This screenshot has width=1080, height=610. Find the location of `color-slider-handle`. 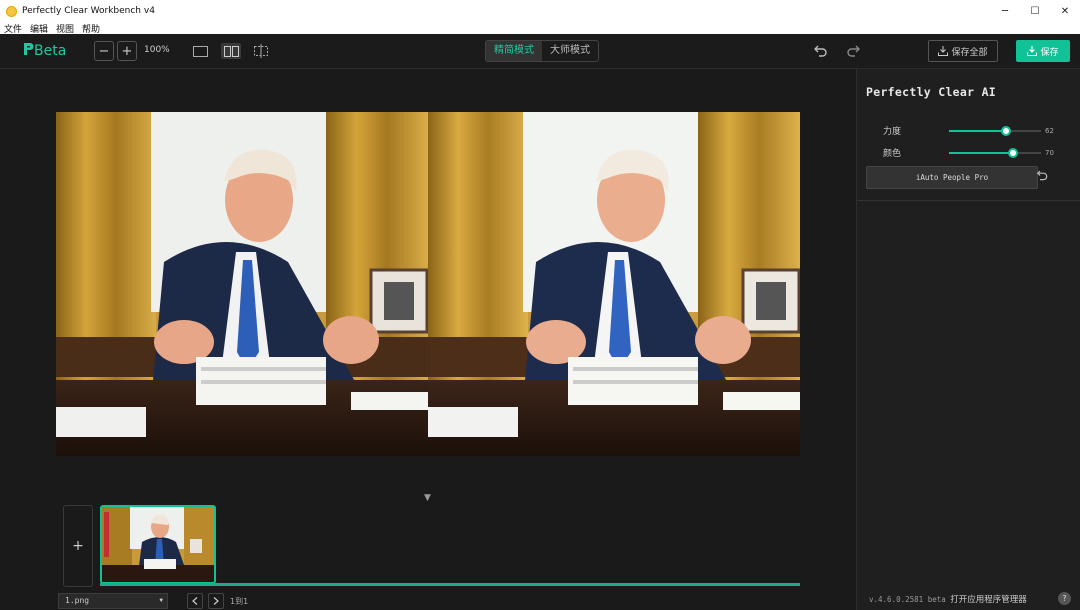

color-slider-handle is located at coordinates (1013, 153).